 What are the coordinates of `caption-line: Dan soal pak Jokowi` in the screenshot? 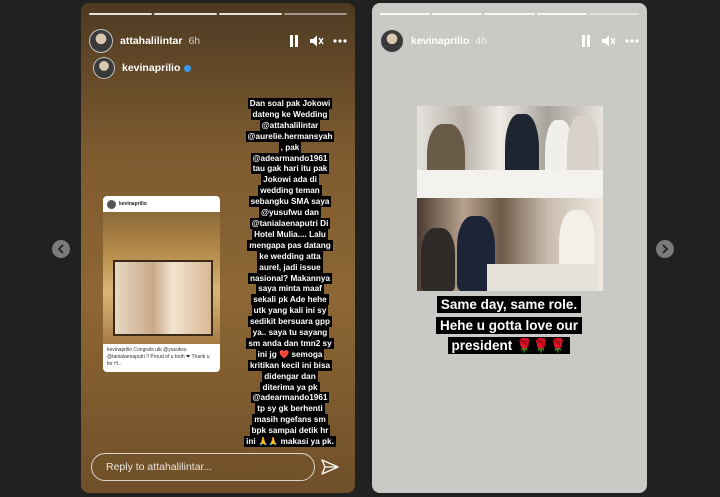 It's located at (290, 103).